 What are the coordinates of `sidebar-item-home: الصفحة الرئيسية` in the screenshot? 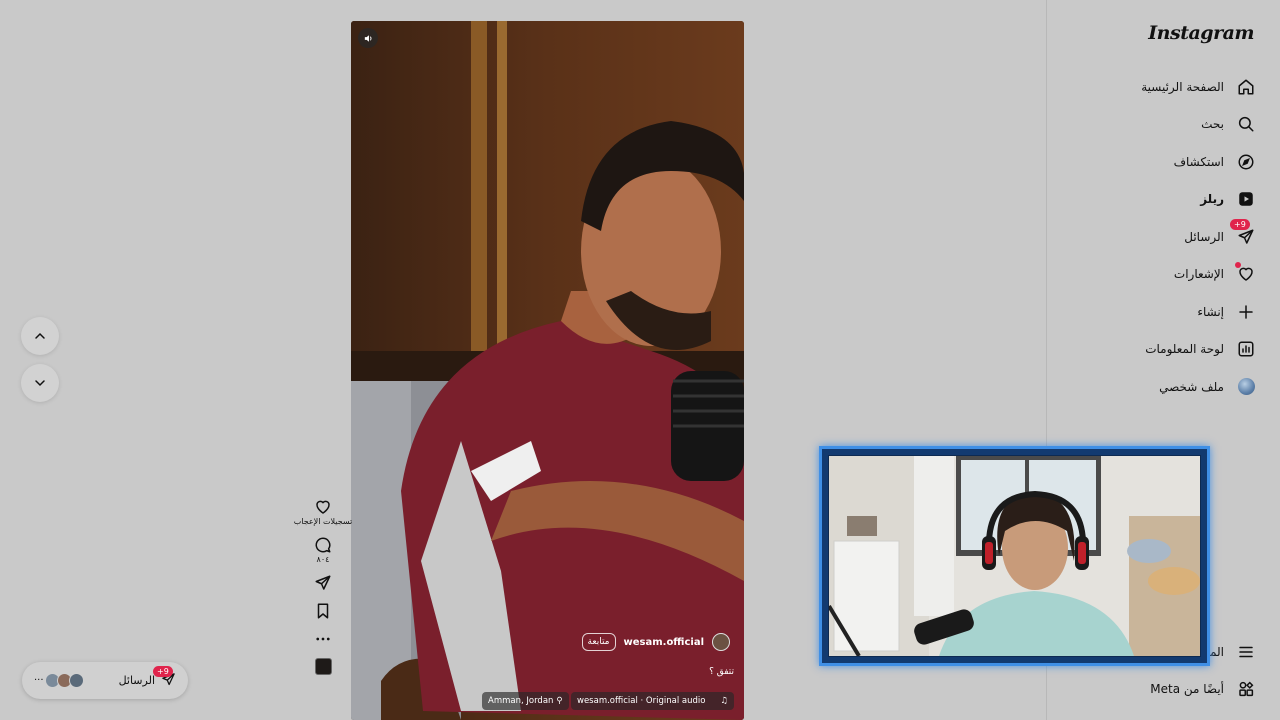 It's located at (1163, 87).